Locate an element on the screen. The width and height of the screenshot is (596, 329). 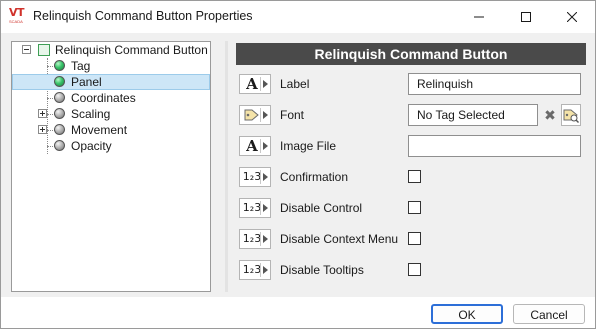
tree-item-movement: Movement is located at coordinates (111, 130).